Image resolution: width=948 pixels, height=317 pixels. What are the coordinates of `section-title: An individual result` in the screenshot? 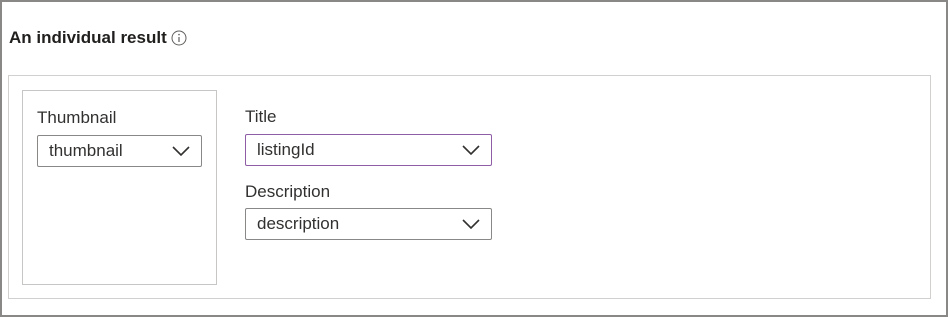 It's located at (88, 37).